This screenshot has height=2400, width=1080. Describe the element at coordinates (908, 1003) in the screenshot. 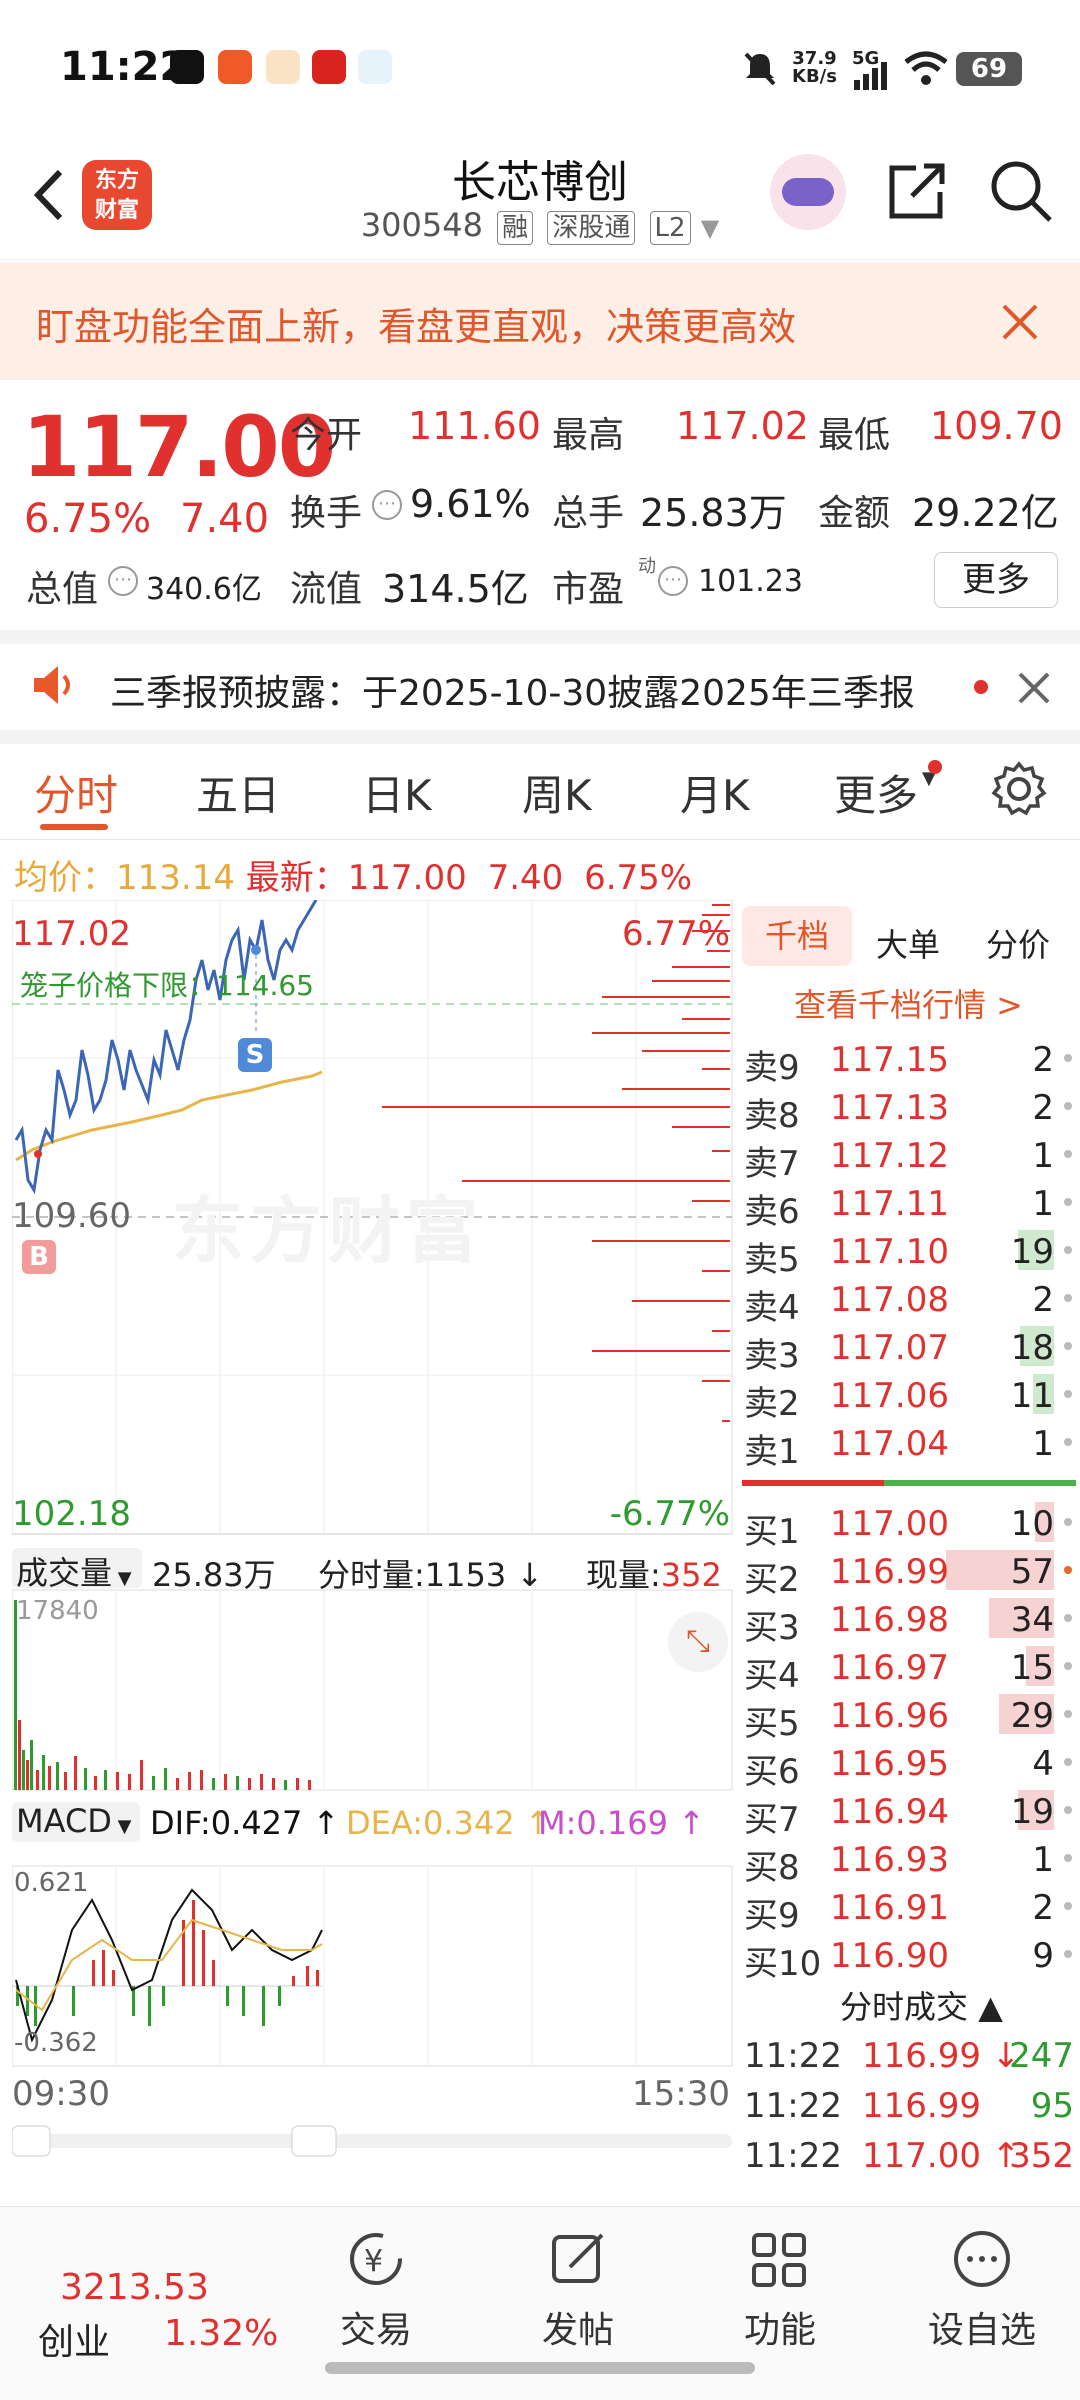

I see `view-qiandang-link: 查看千档行情 >` at that location.